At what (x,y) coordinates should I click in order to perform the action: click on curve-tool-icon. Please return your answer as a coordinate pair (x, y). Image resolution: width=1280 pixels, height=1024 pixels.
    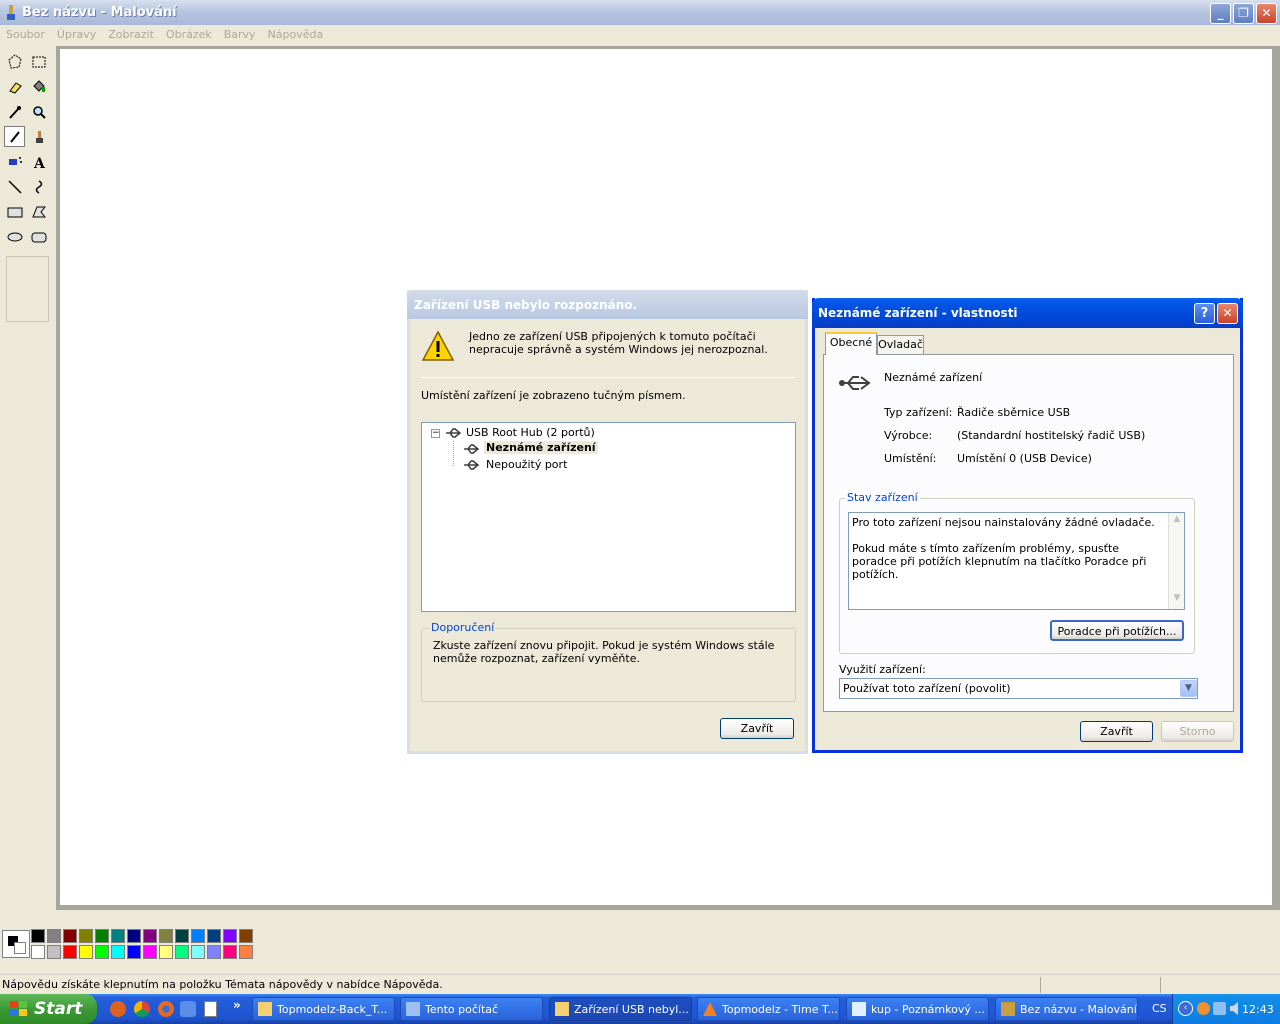
    Looking at the image, I should click on (38, 186).